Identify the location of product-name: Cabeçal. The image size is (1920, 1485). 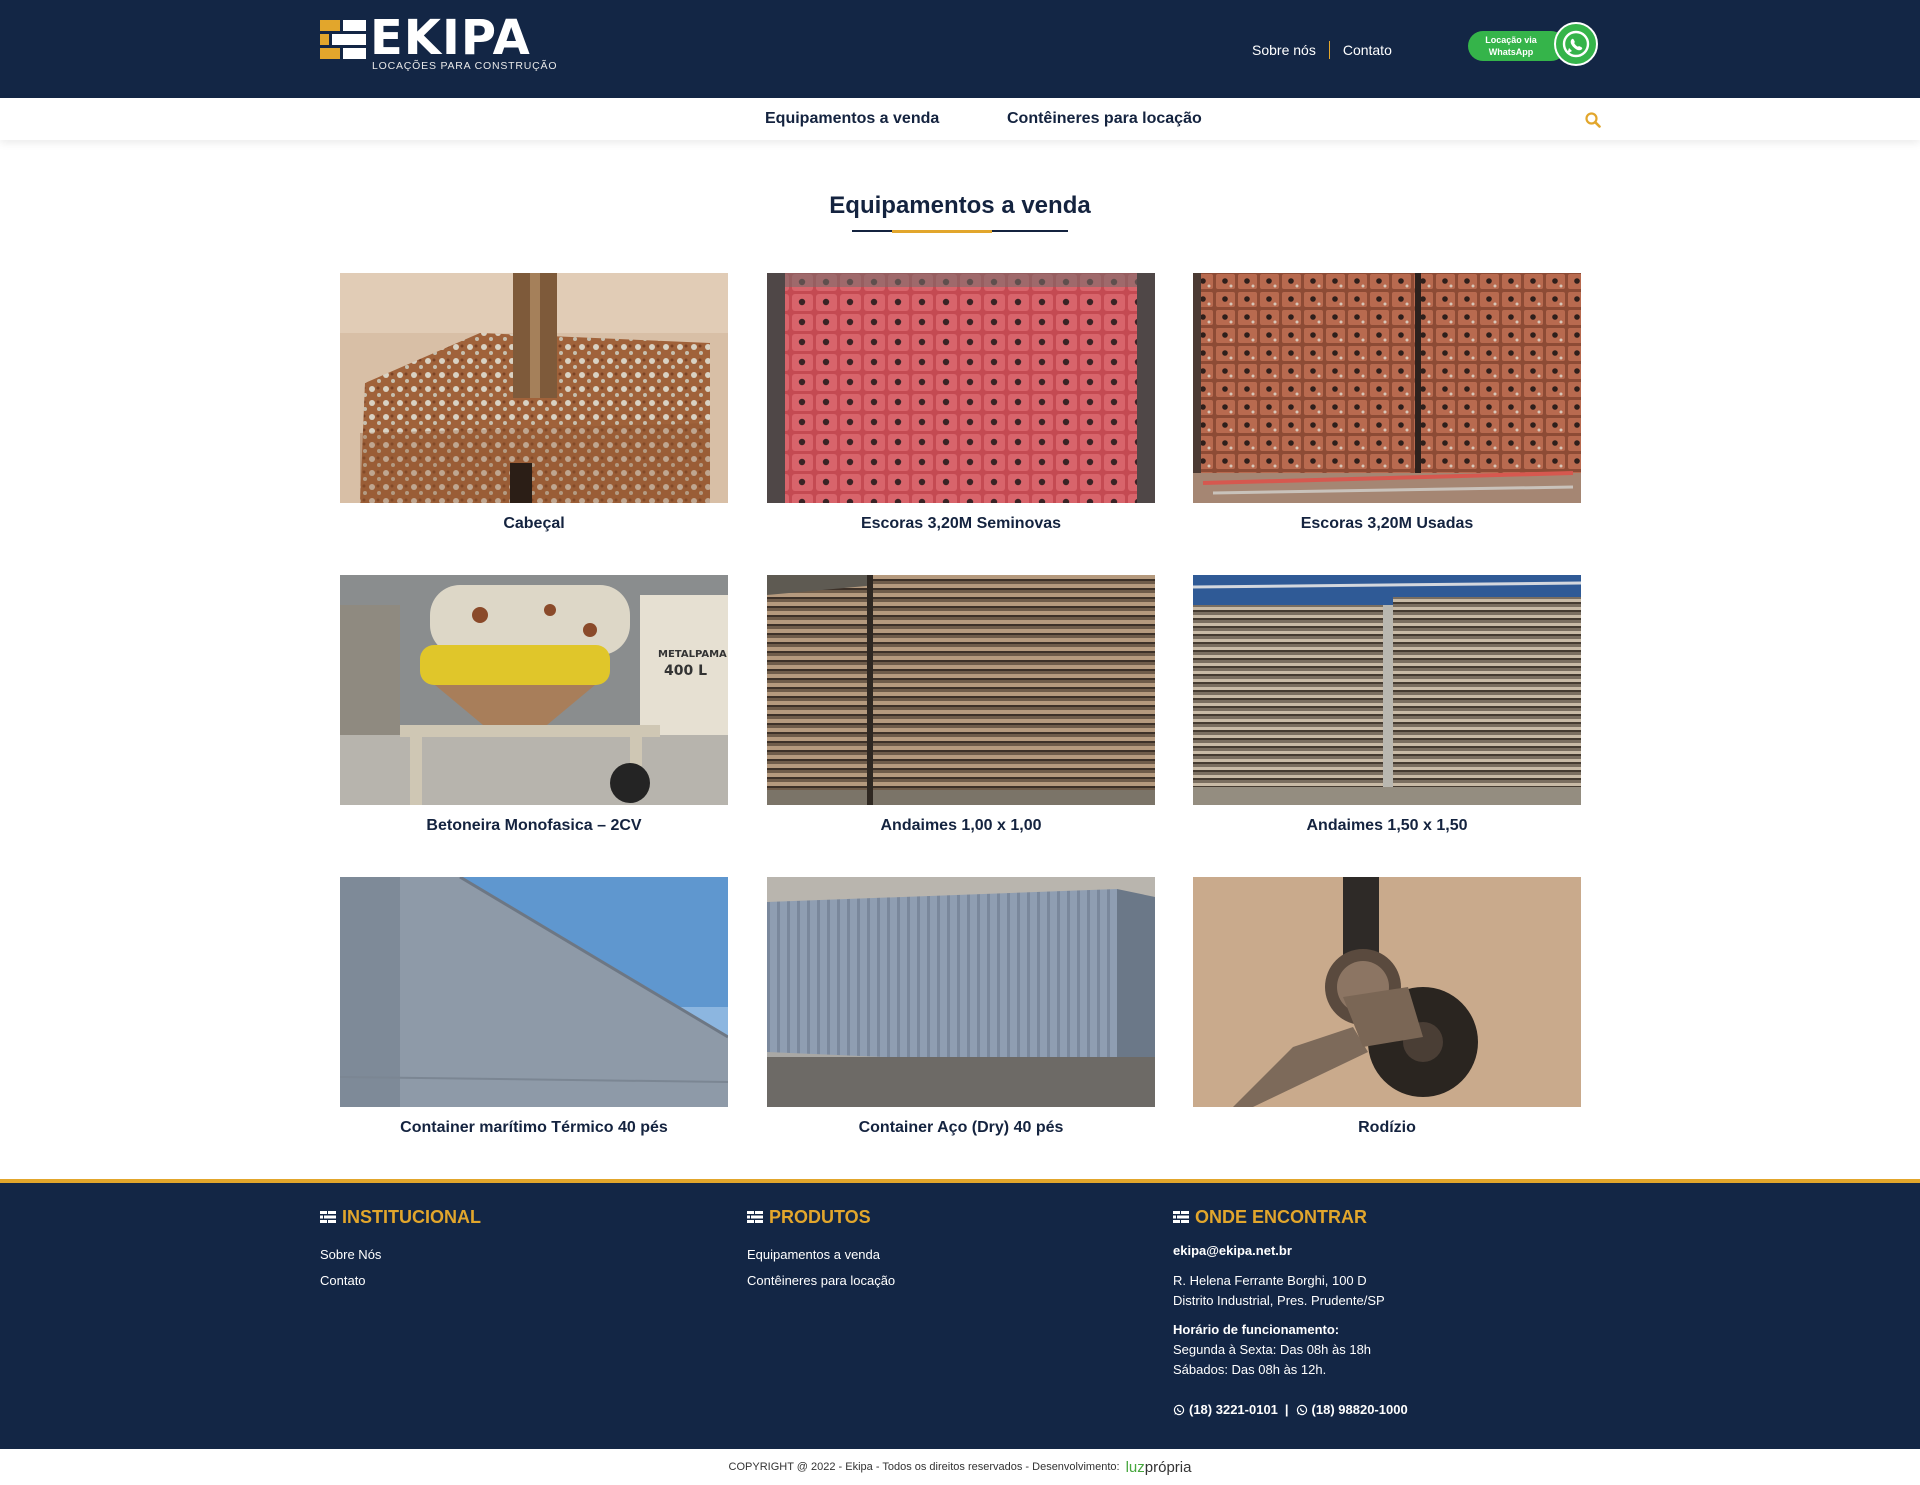
(534, 524).